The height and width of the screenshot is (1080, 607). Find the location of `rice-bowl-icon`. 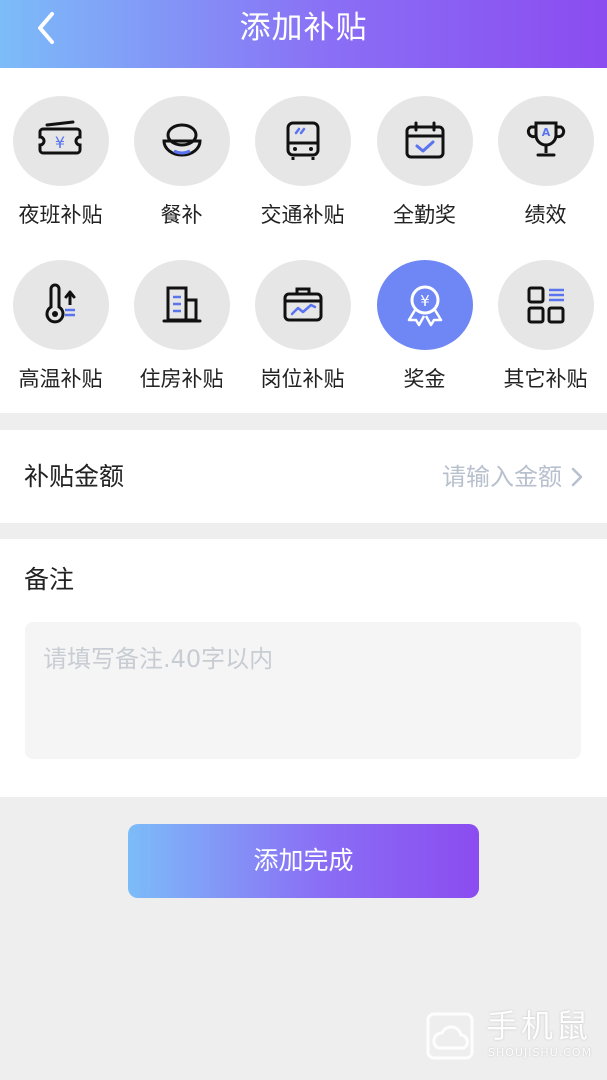

rice-bowl-icon is located at coordinates (182, 140).